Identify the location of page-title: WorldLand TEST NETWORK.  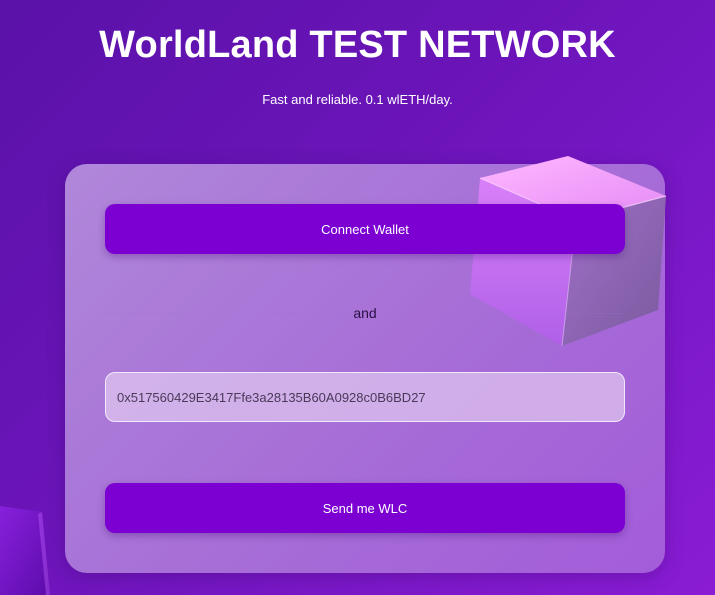
(357, 45).